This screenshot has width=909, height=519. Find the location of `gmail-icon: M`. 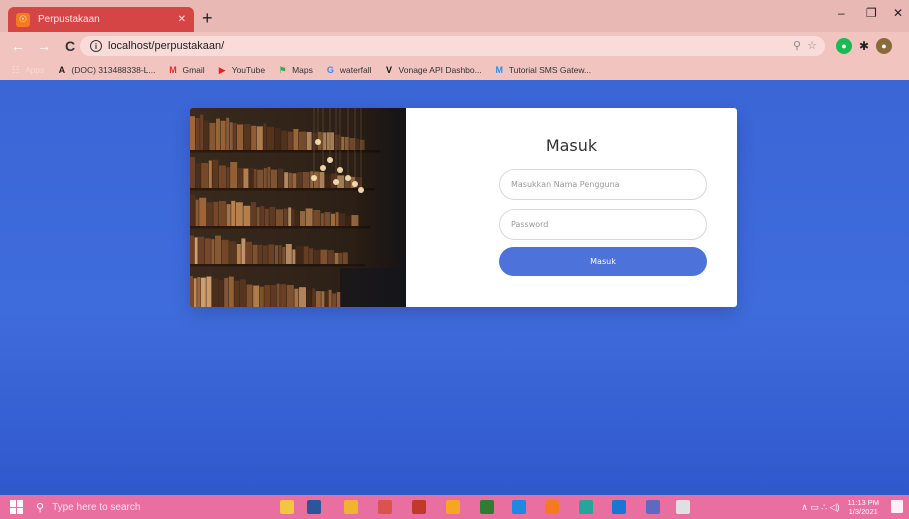

gmail-icon: M is located at coordinates (173, 70).